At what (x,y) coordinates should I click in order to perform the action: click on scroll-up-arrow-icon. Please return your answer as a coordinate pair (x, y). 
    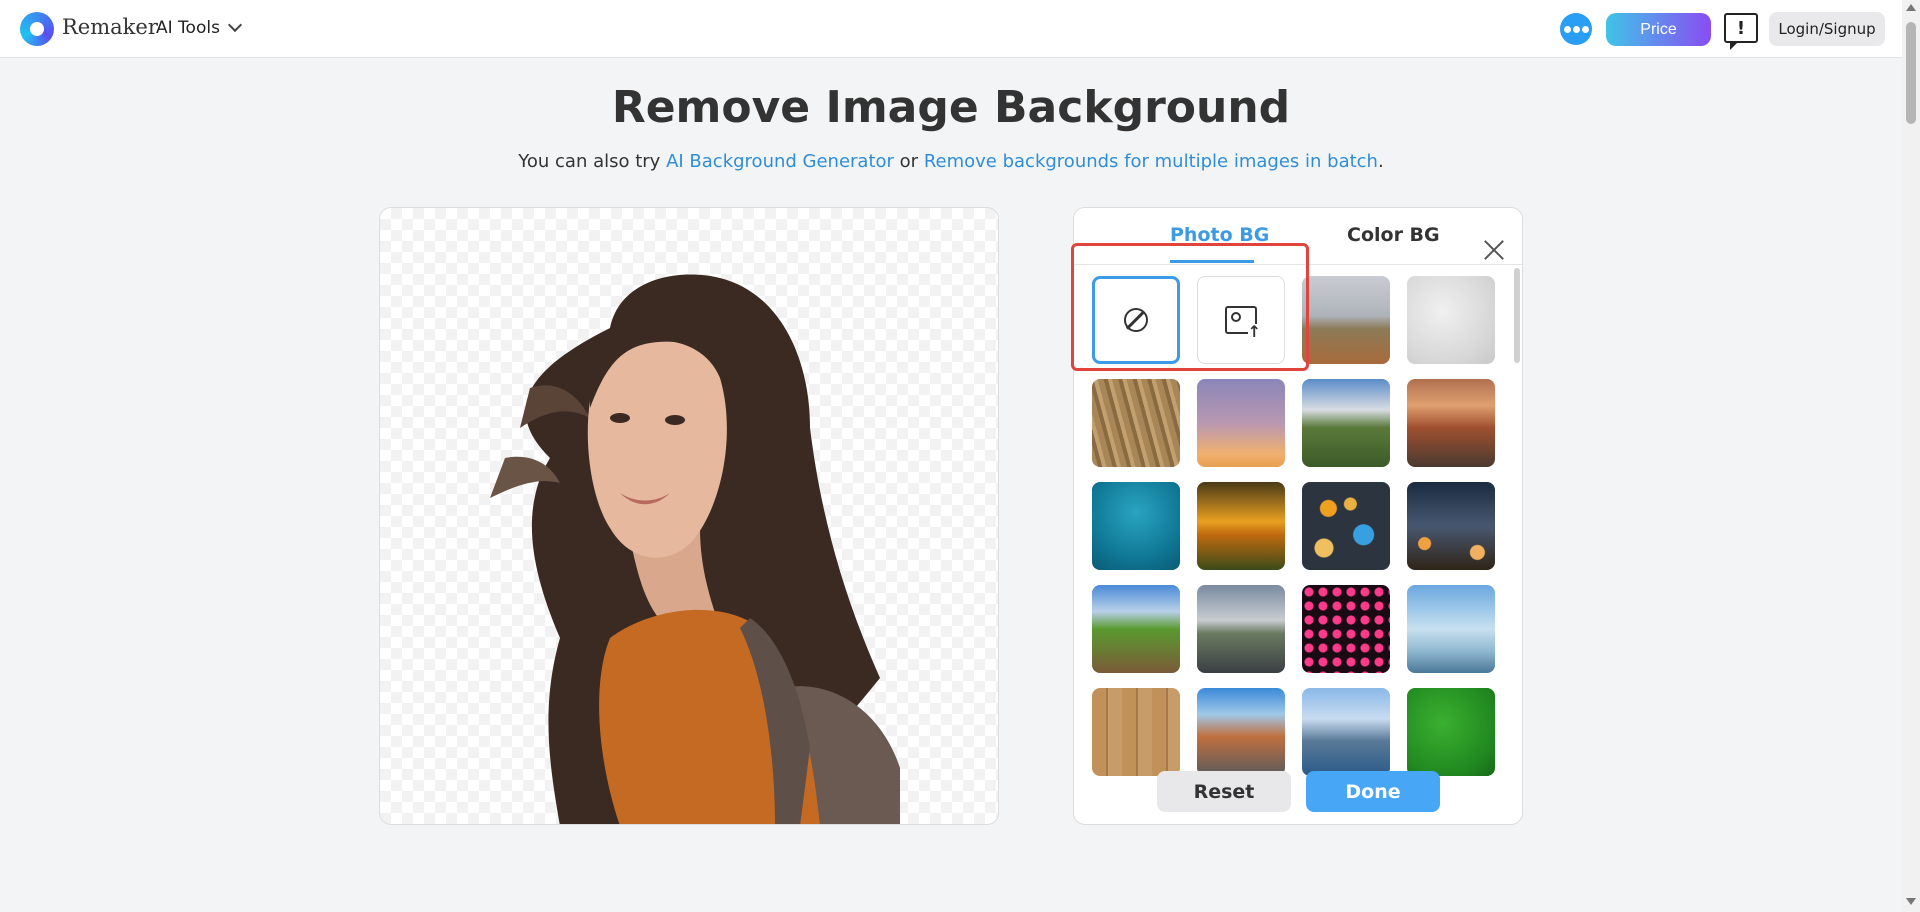
    Looking at the image, I should click on (1911, 7).